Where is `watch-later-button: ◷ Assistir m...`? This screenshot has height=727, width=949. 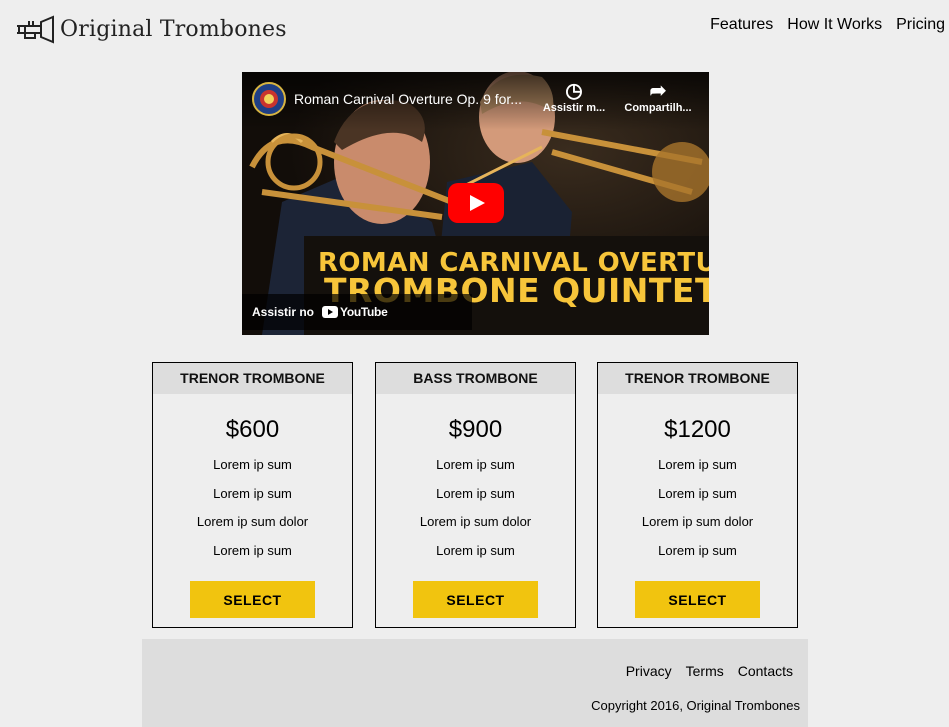
watch-later-button: ◷ Assistir m... is located at coordinates (574, 97).